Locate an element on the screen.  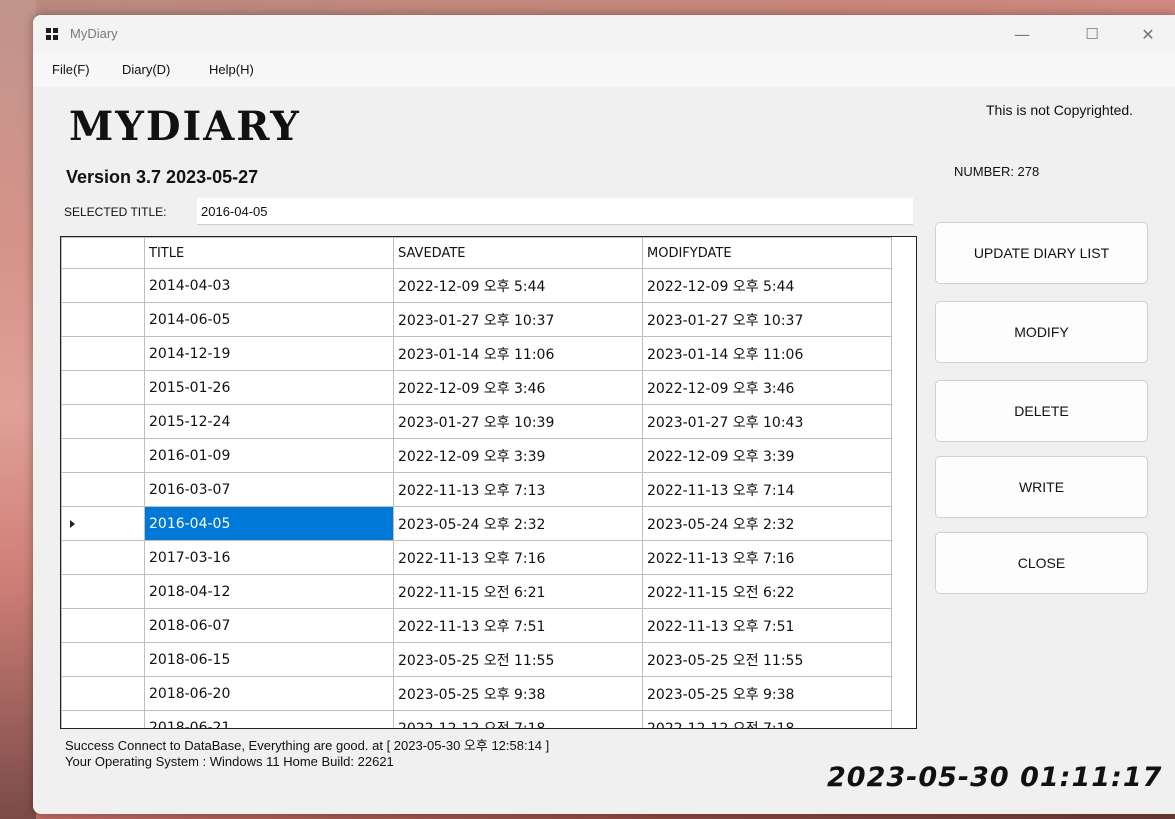
selected-title-input is located at coordinates (555, 211).